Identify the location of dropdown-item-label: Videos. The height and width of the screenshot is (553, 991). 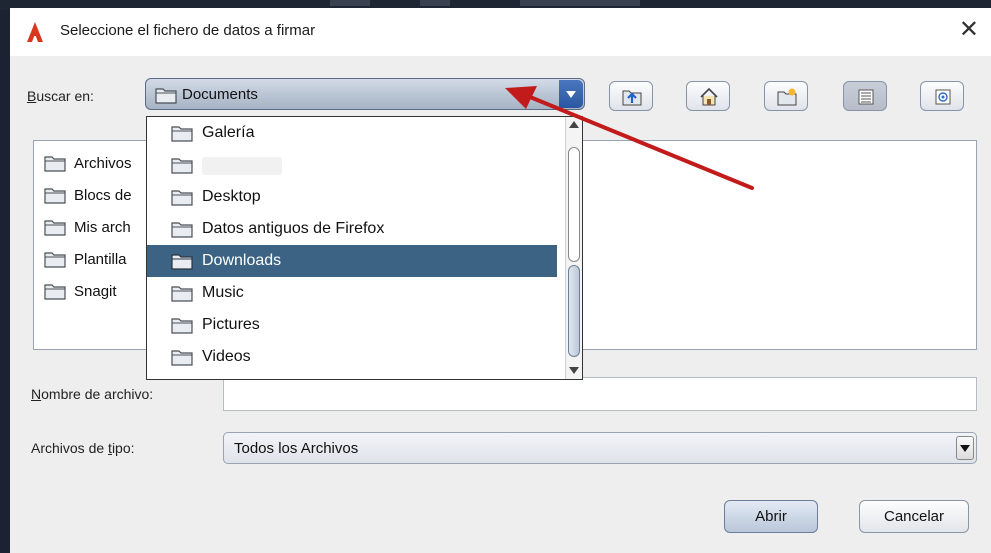
(226, 356).